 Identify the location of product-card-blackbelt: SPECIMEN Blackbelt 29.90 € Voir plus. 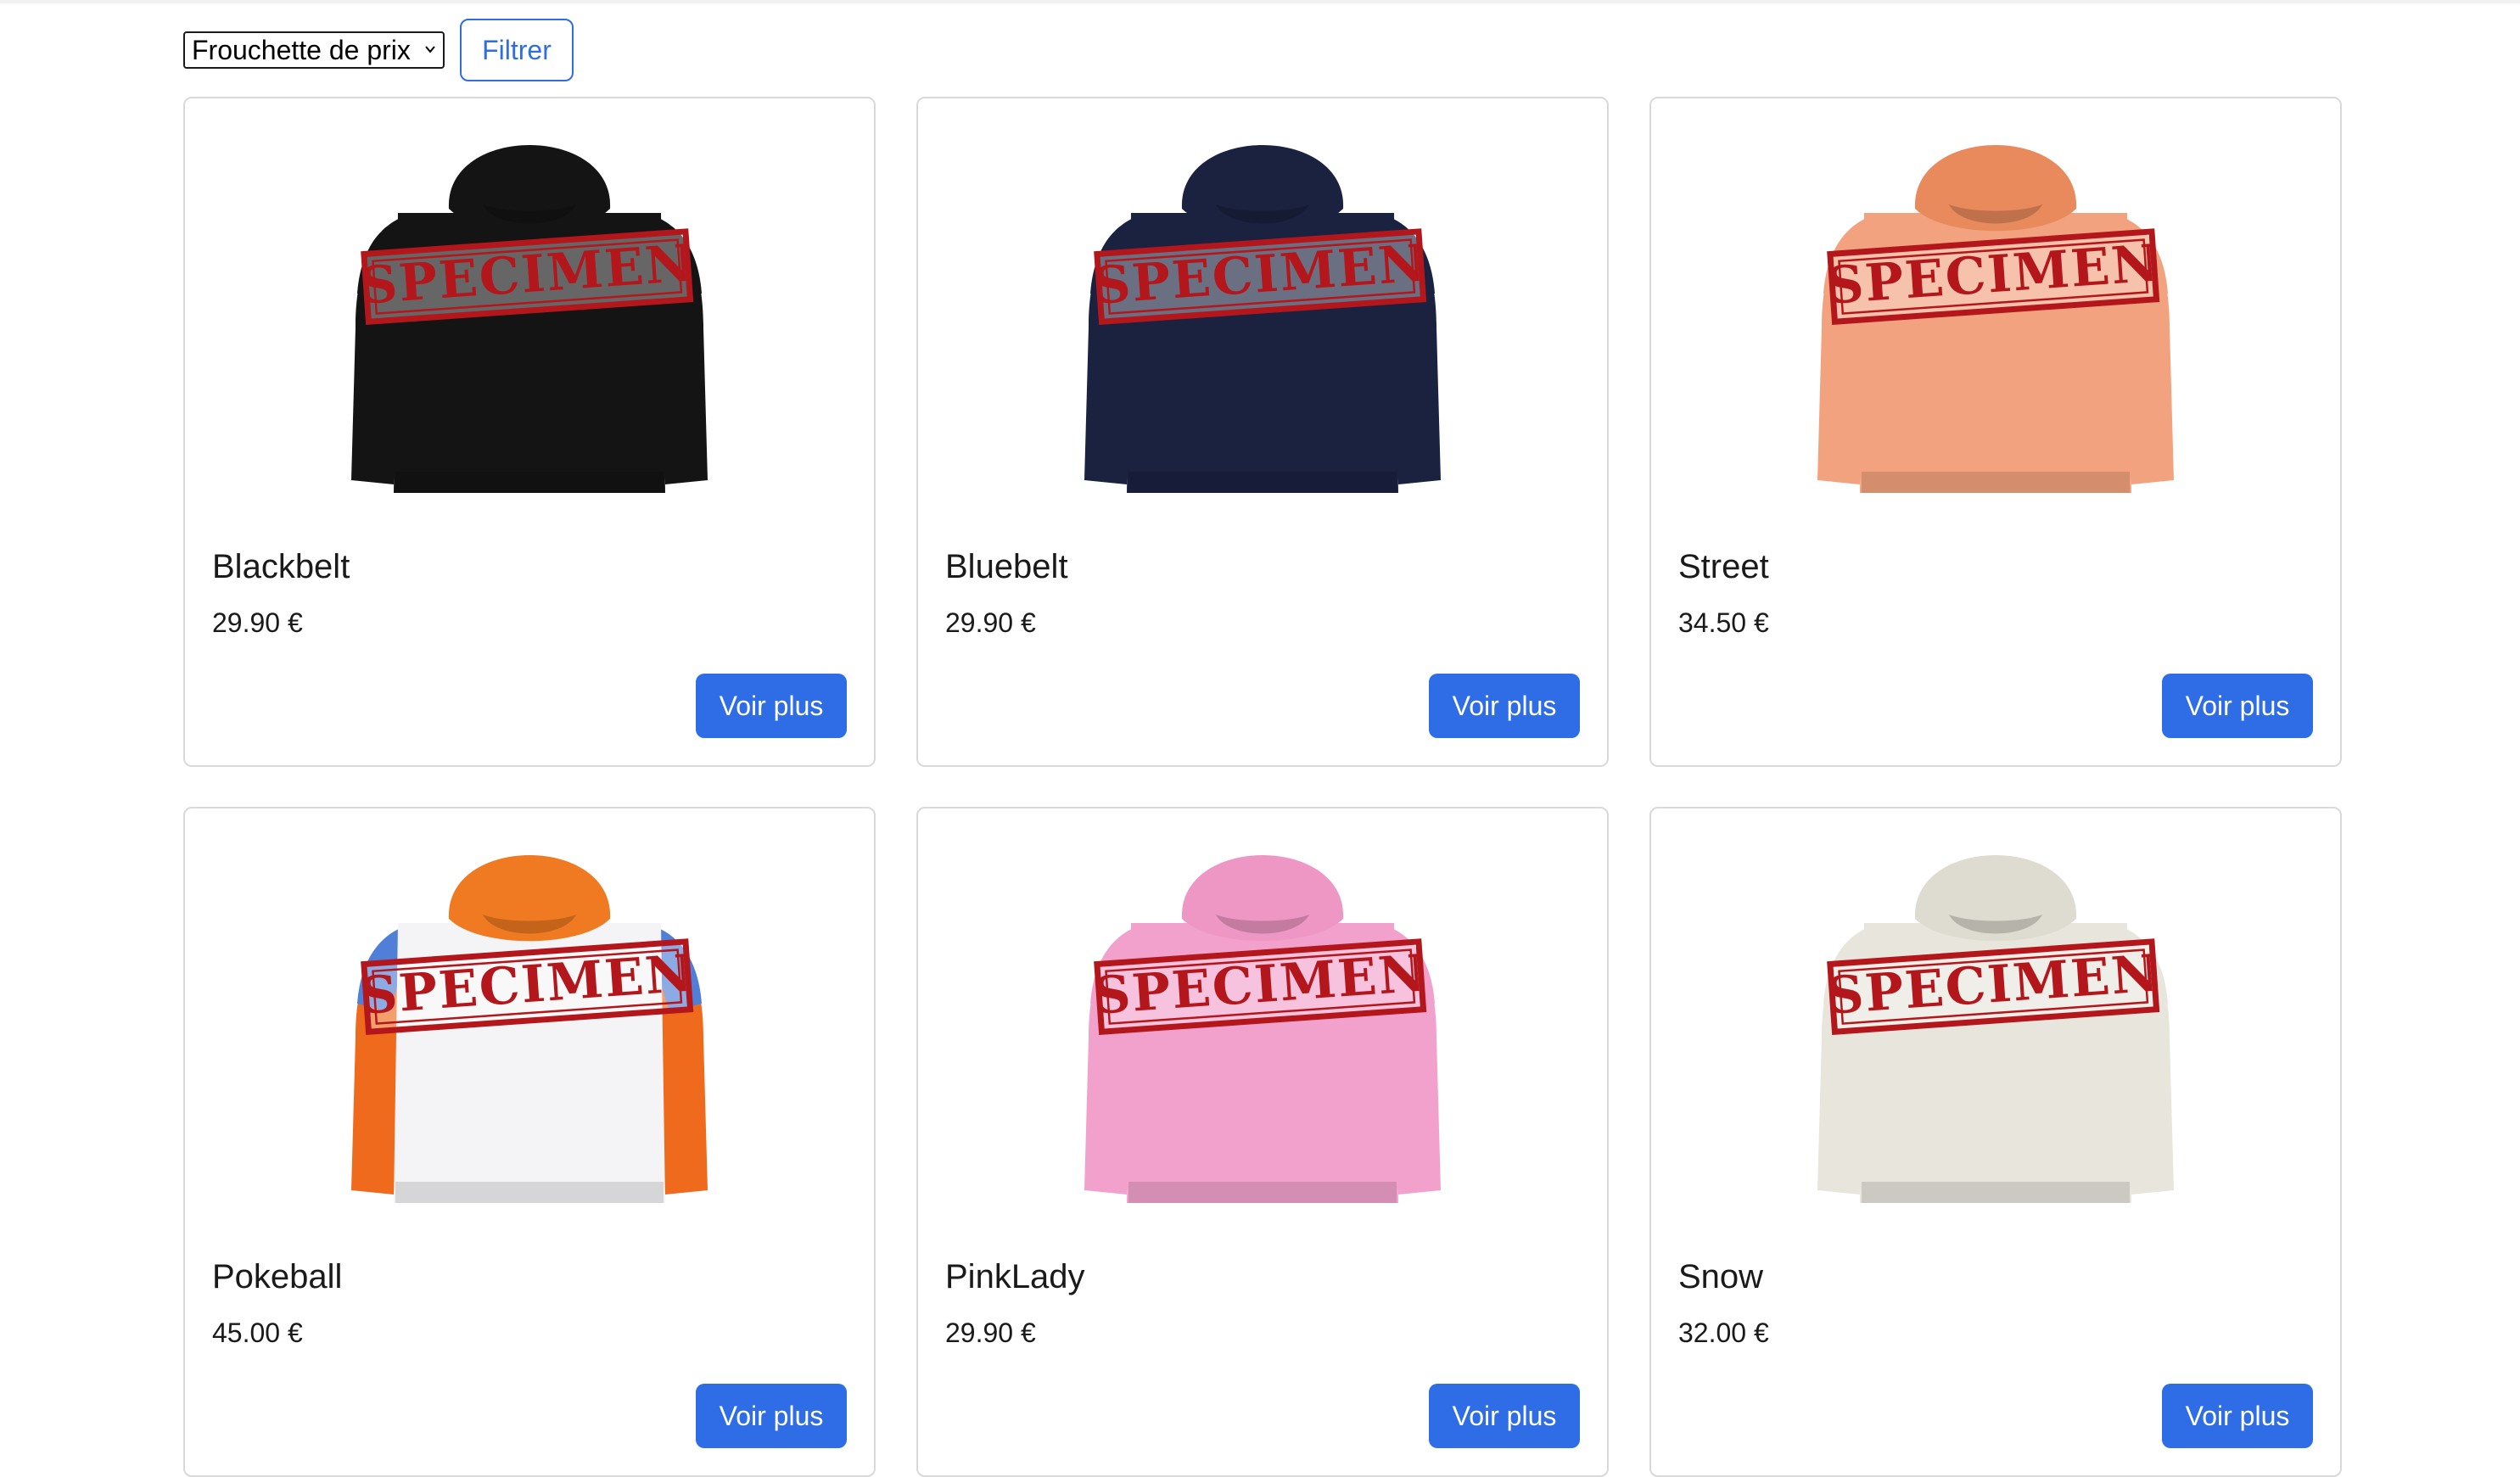
(529, 432).